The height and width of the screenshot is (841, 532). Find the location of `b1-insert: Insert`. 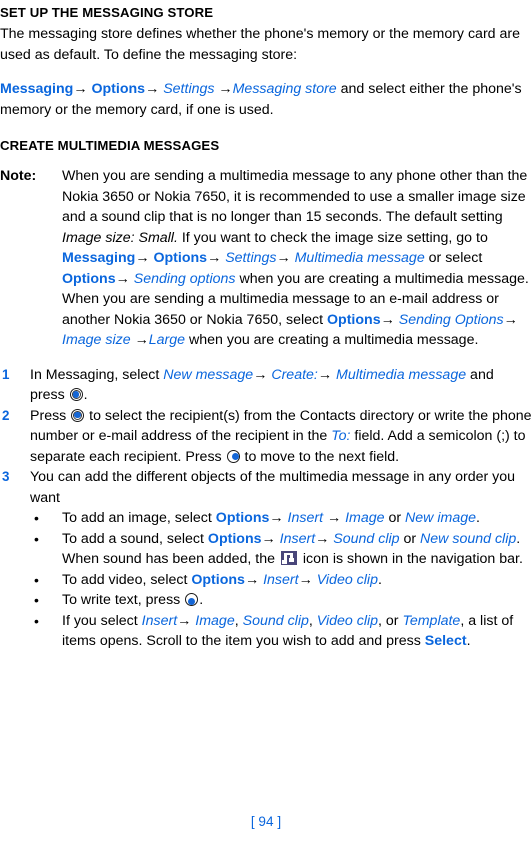

b1-insert: Insert is located at coordinates (305, 518).